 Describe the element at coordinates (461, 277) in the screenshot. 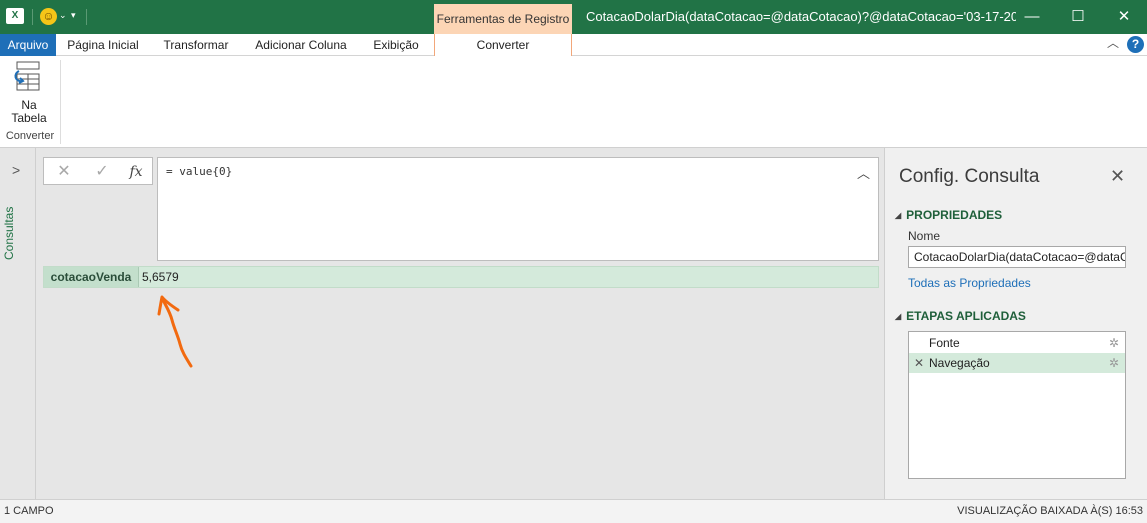

I see `record-row: cotacaoVenda 5,6579` at that location.